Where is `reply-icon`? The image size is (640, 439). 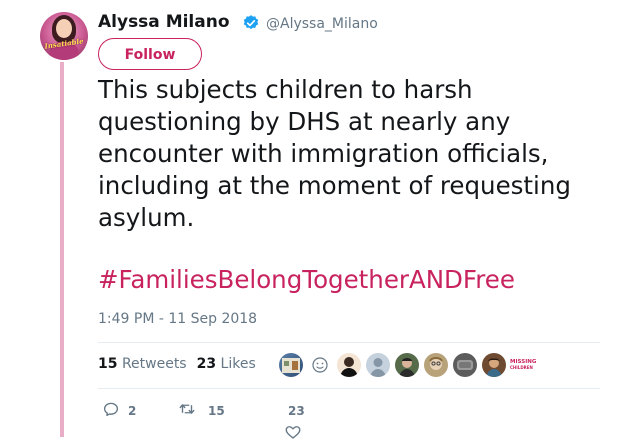 reply-icon is located at coordinates (111, 409).